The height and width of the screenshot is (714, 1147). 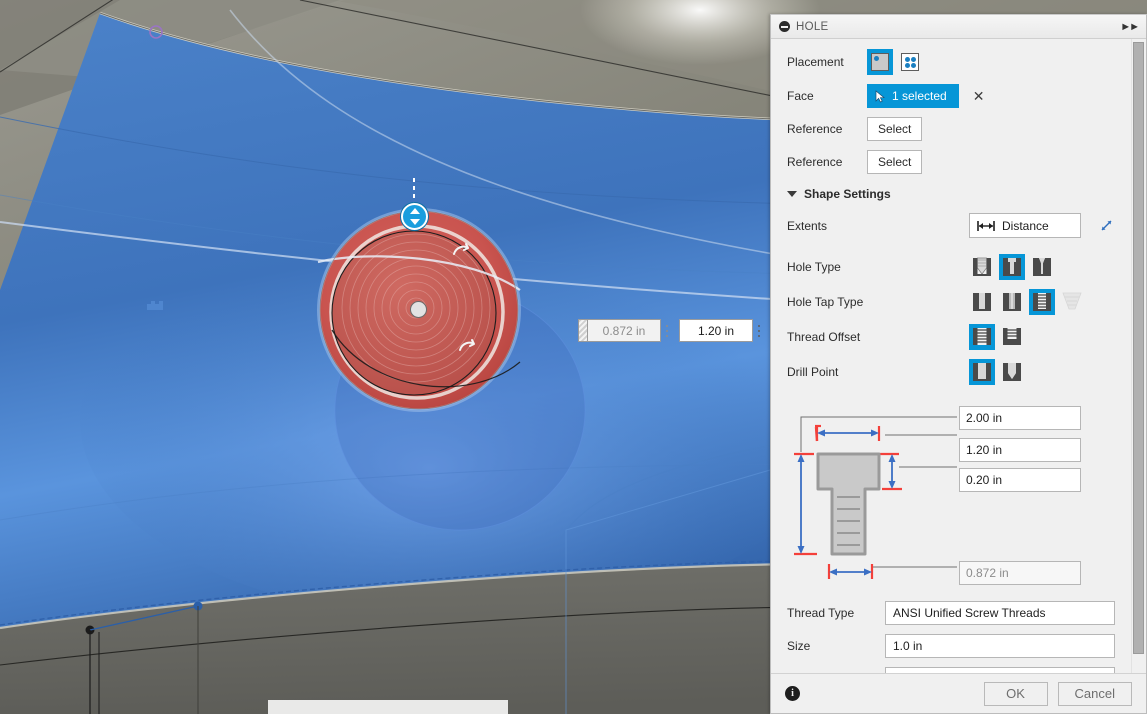 I want to click on constraint-marker-icon, so click(x=155, y=305).